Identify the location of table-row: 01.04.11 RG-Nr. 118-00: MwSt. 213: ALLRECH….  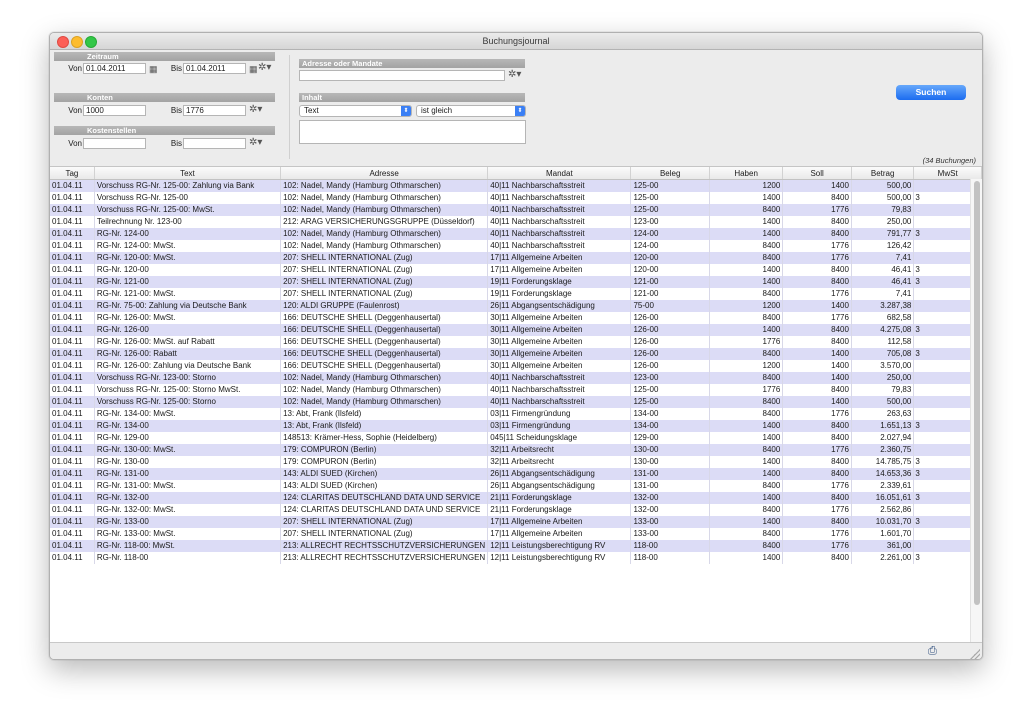
(516, 546).